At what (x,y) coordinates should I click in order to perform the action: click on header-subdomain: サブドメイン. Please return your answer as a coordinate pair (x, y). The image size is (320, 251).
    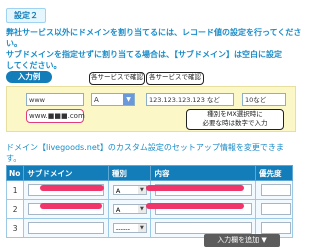
    Looking at the image, I should click on (66, 173).